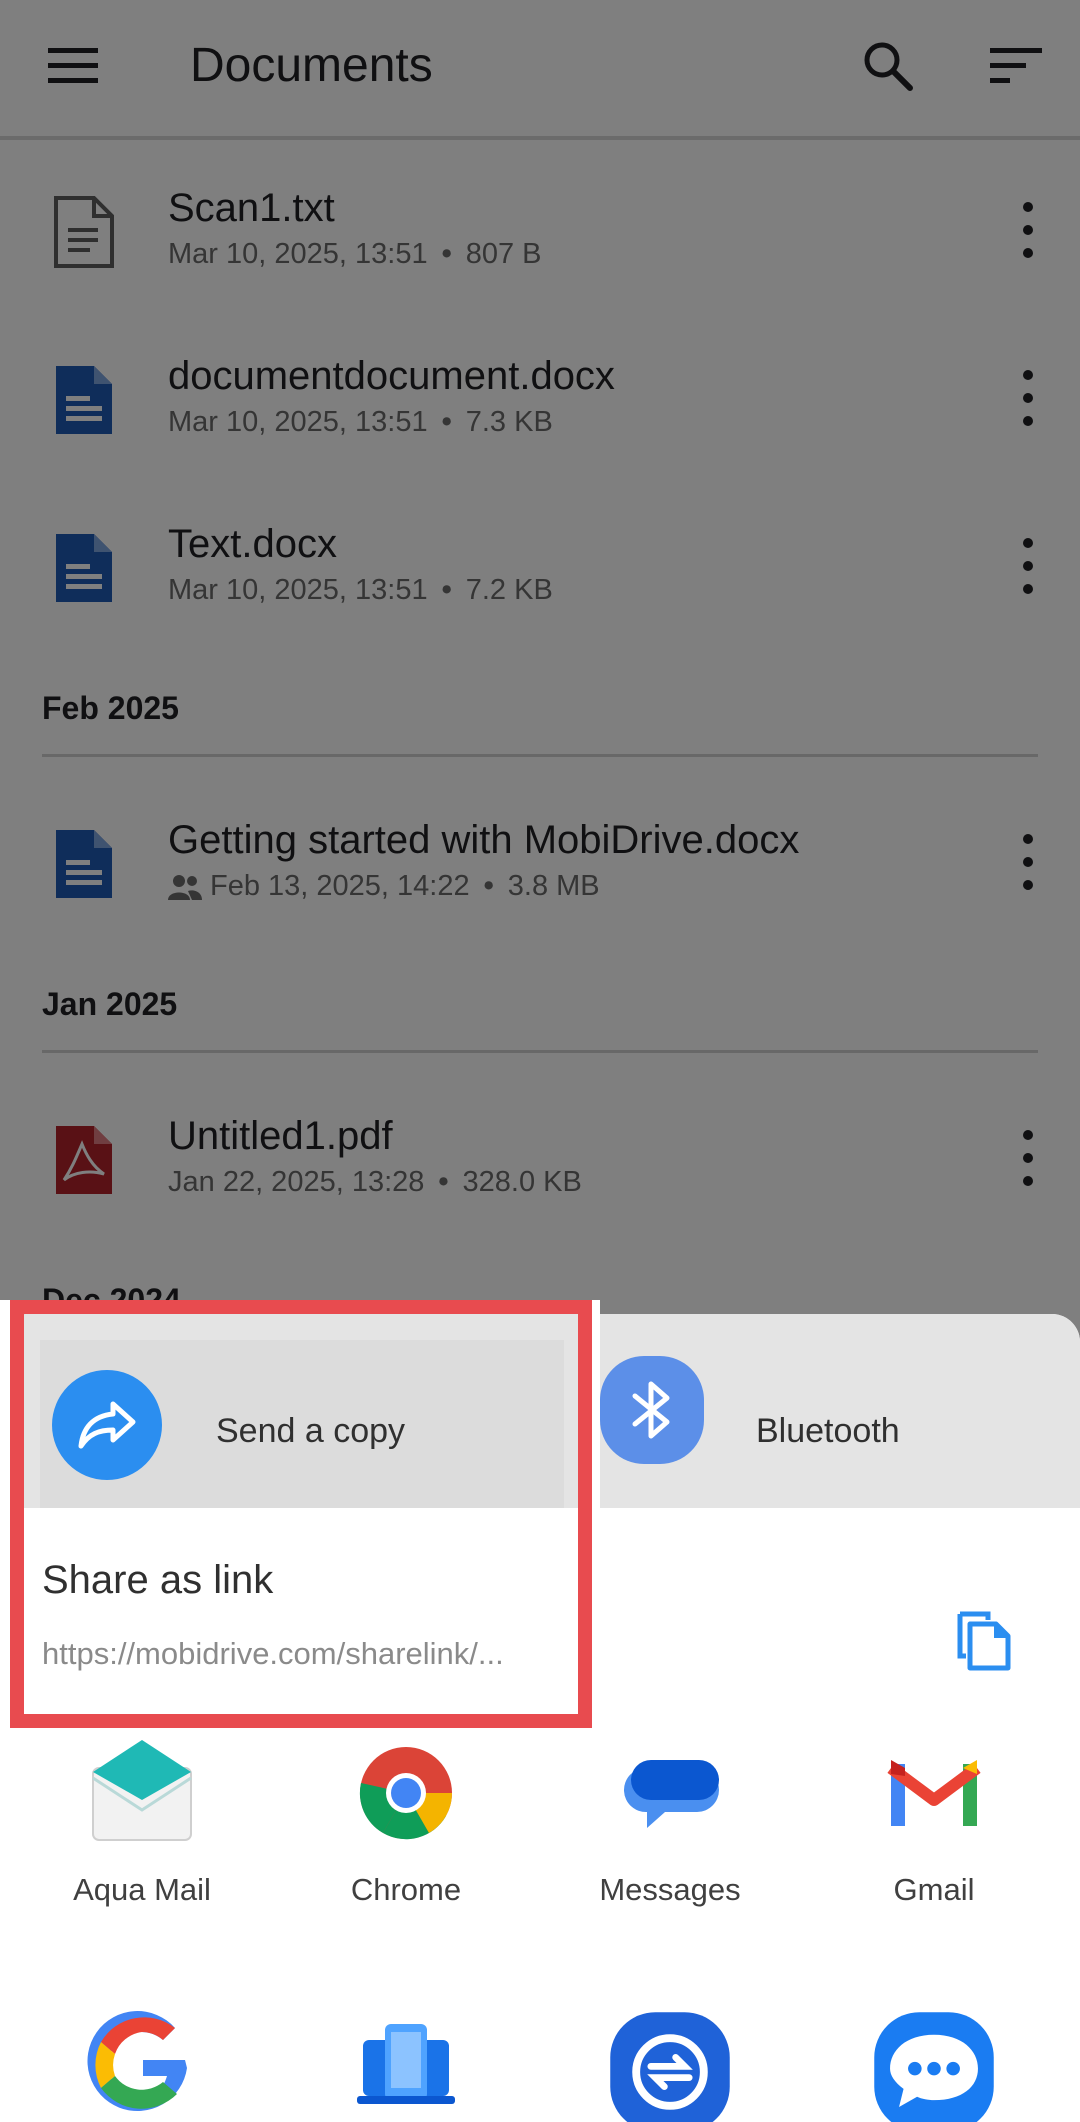 The image size is (1080, 2122). I want to click on share-target-chat-app, so click(934, 2066).